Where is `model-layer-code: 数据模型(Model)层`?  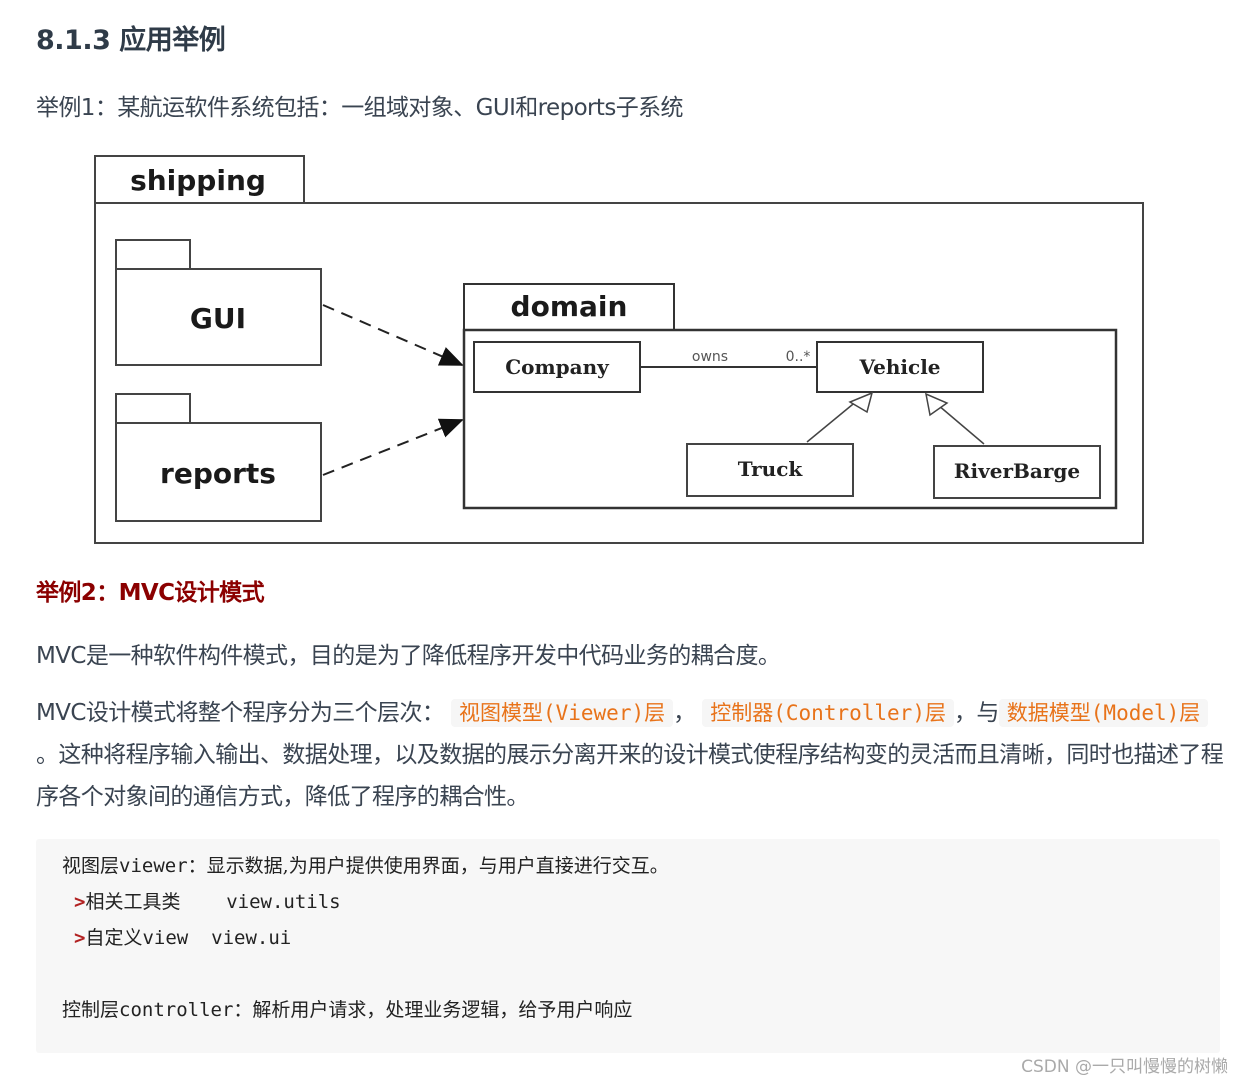 model-layer-code: 数据模型(Model)层 is located at coordinates (1103, 713).